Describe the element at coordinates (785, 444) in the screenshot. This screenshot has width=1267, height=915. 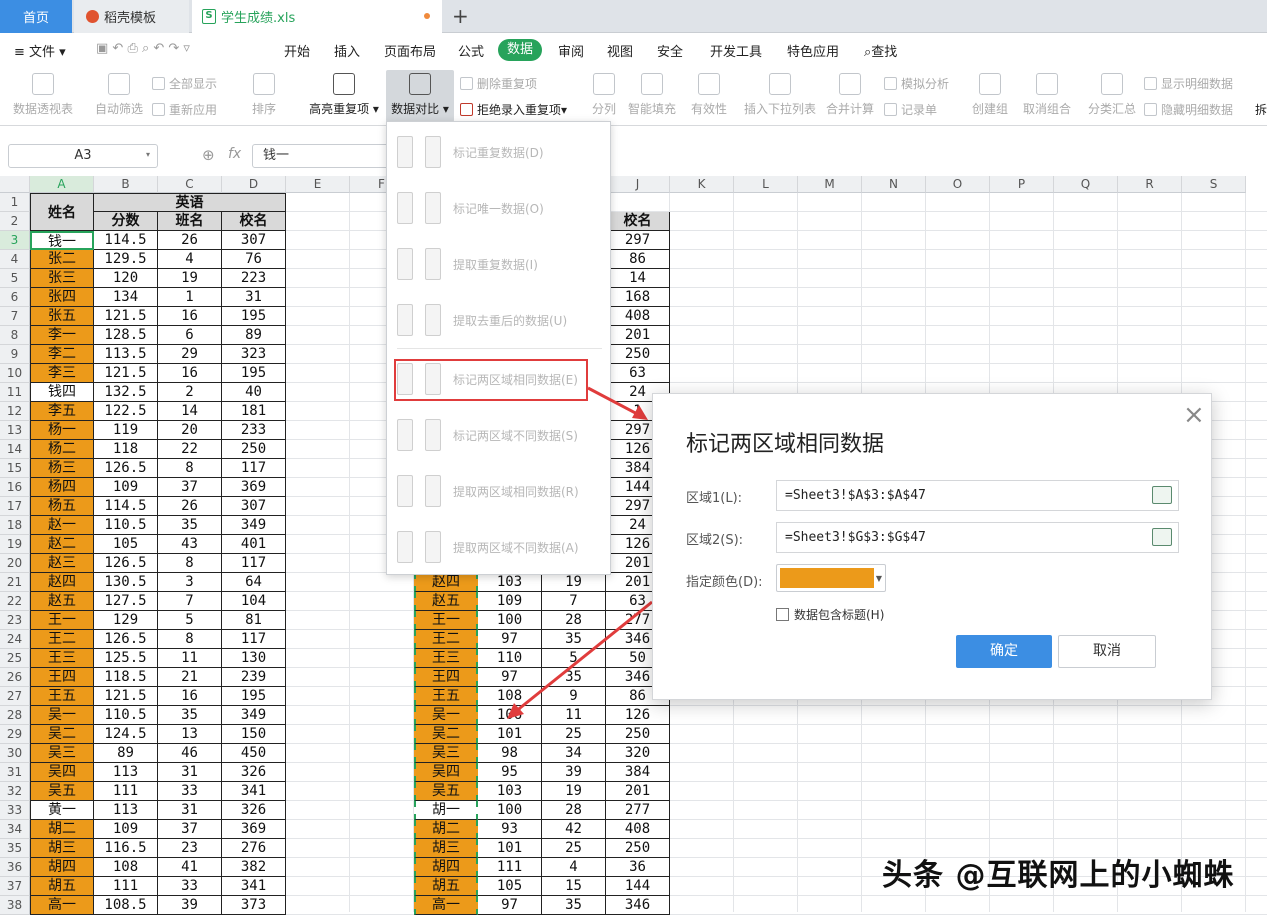
I see `dialog-title: 标记两区域相同数据` at that location.